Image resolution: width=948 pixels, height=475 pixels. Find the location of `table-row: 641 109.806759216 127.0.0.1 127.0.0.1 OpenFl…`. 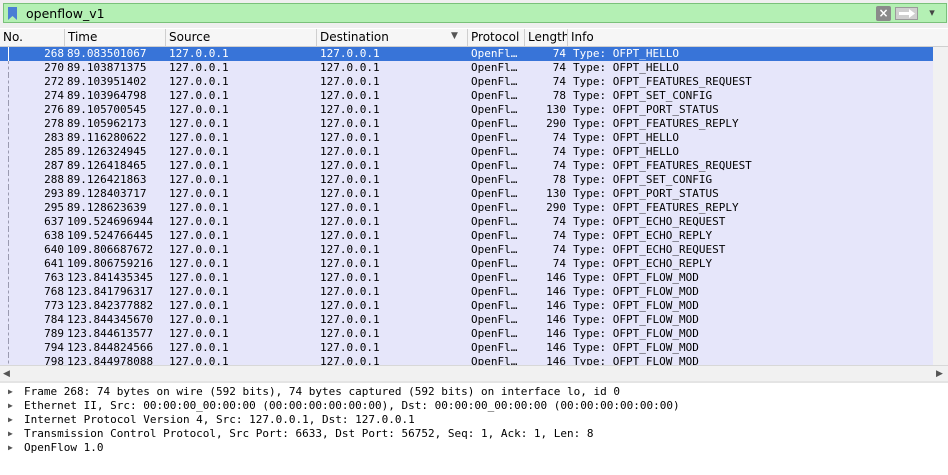

table-row: 641 109.806759216 127.0.0.1 127.0.0.1 OpenFl… is located at coordinates (466, 264).